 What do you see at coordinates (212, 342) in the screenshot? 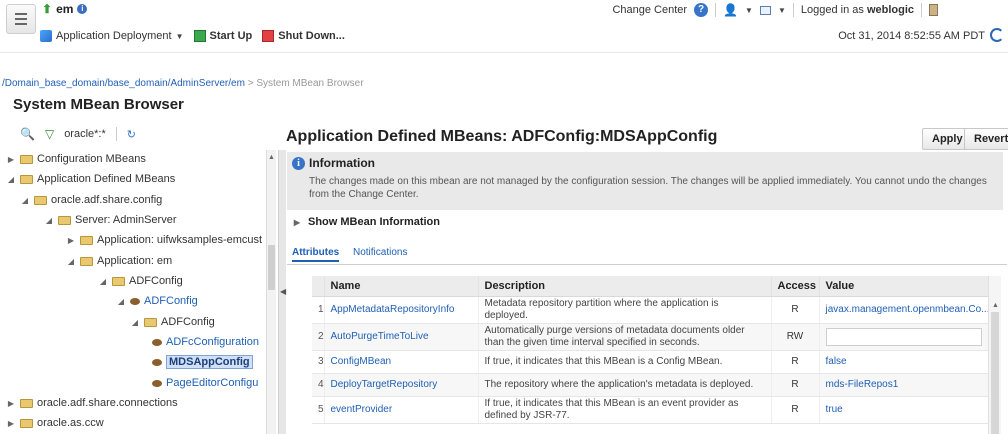
I see `tree-node-label: ADFcConfiguration` at bounding box center [212, 342].